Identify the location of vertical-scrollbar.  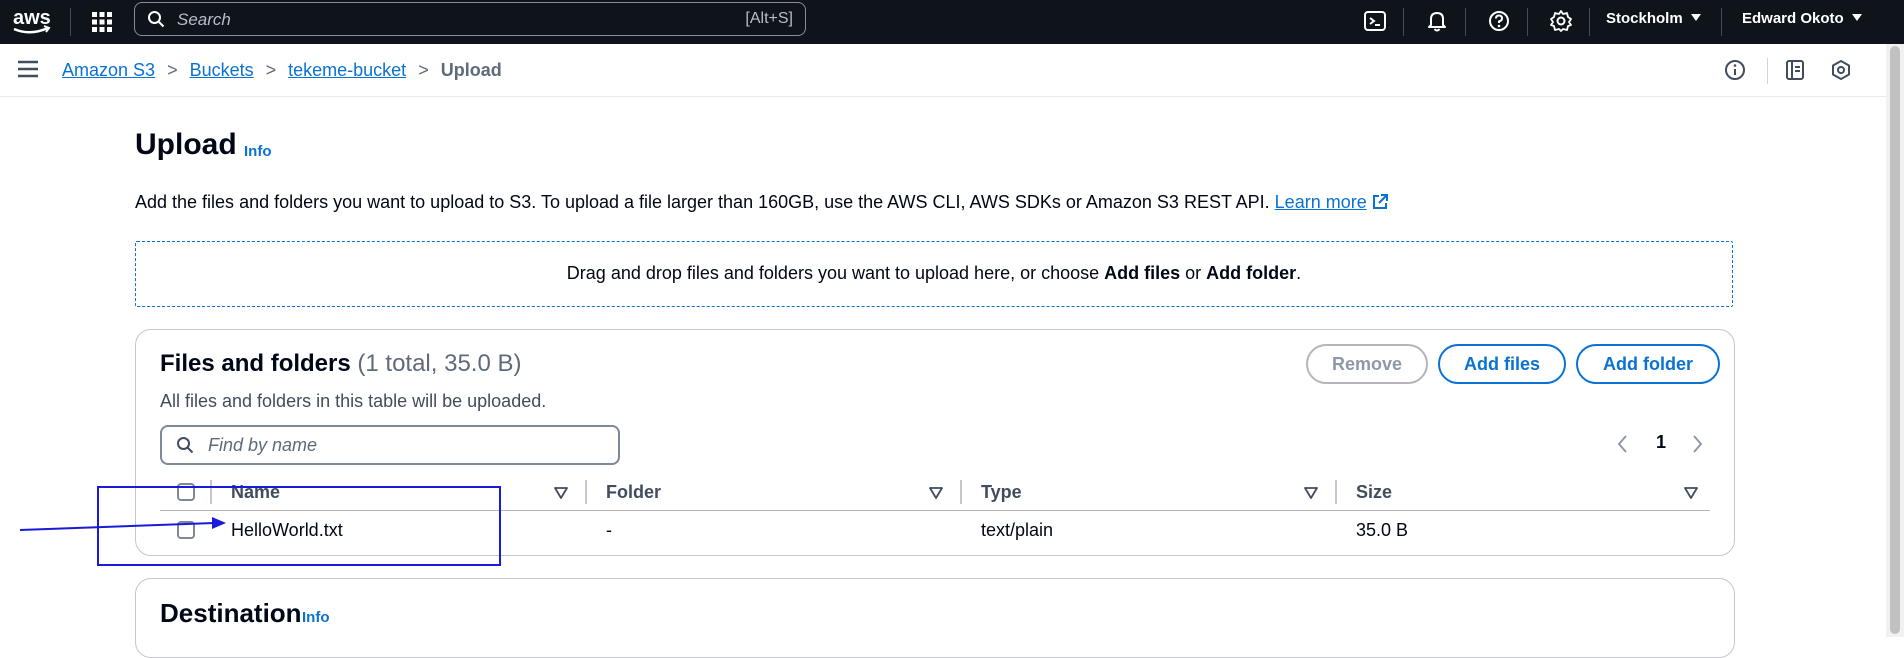
(1895, 340).